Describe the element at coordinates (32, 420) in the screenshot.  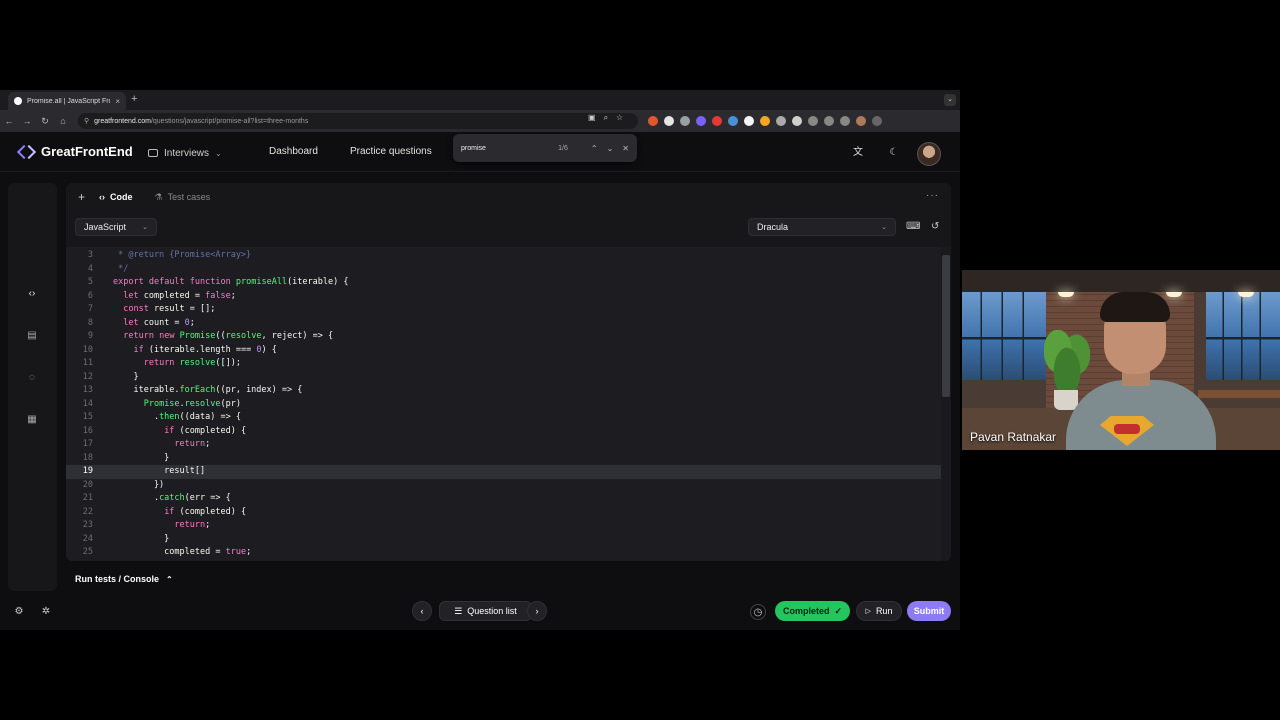
I see `submissions-box-icon: ▦` at that location.